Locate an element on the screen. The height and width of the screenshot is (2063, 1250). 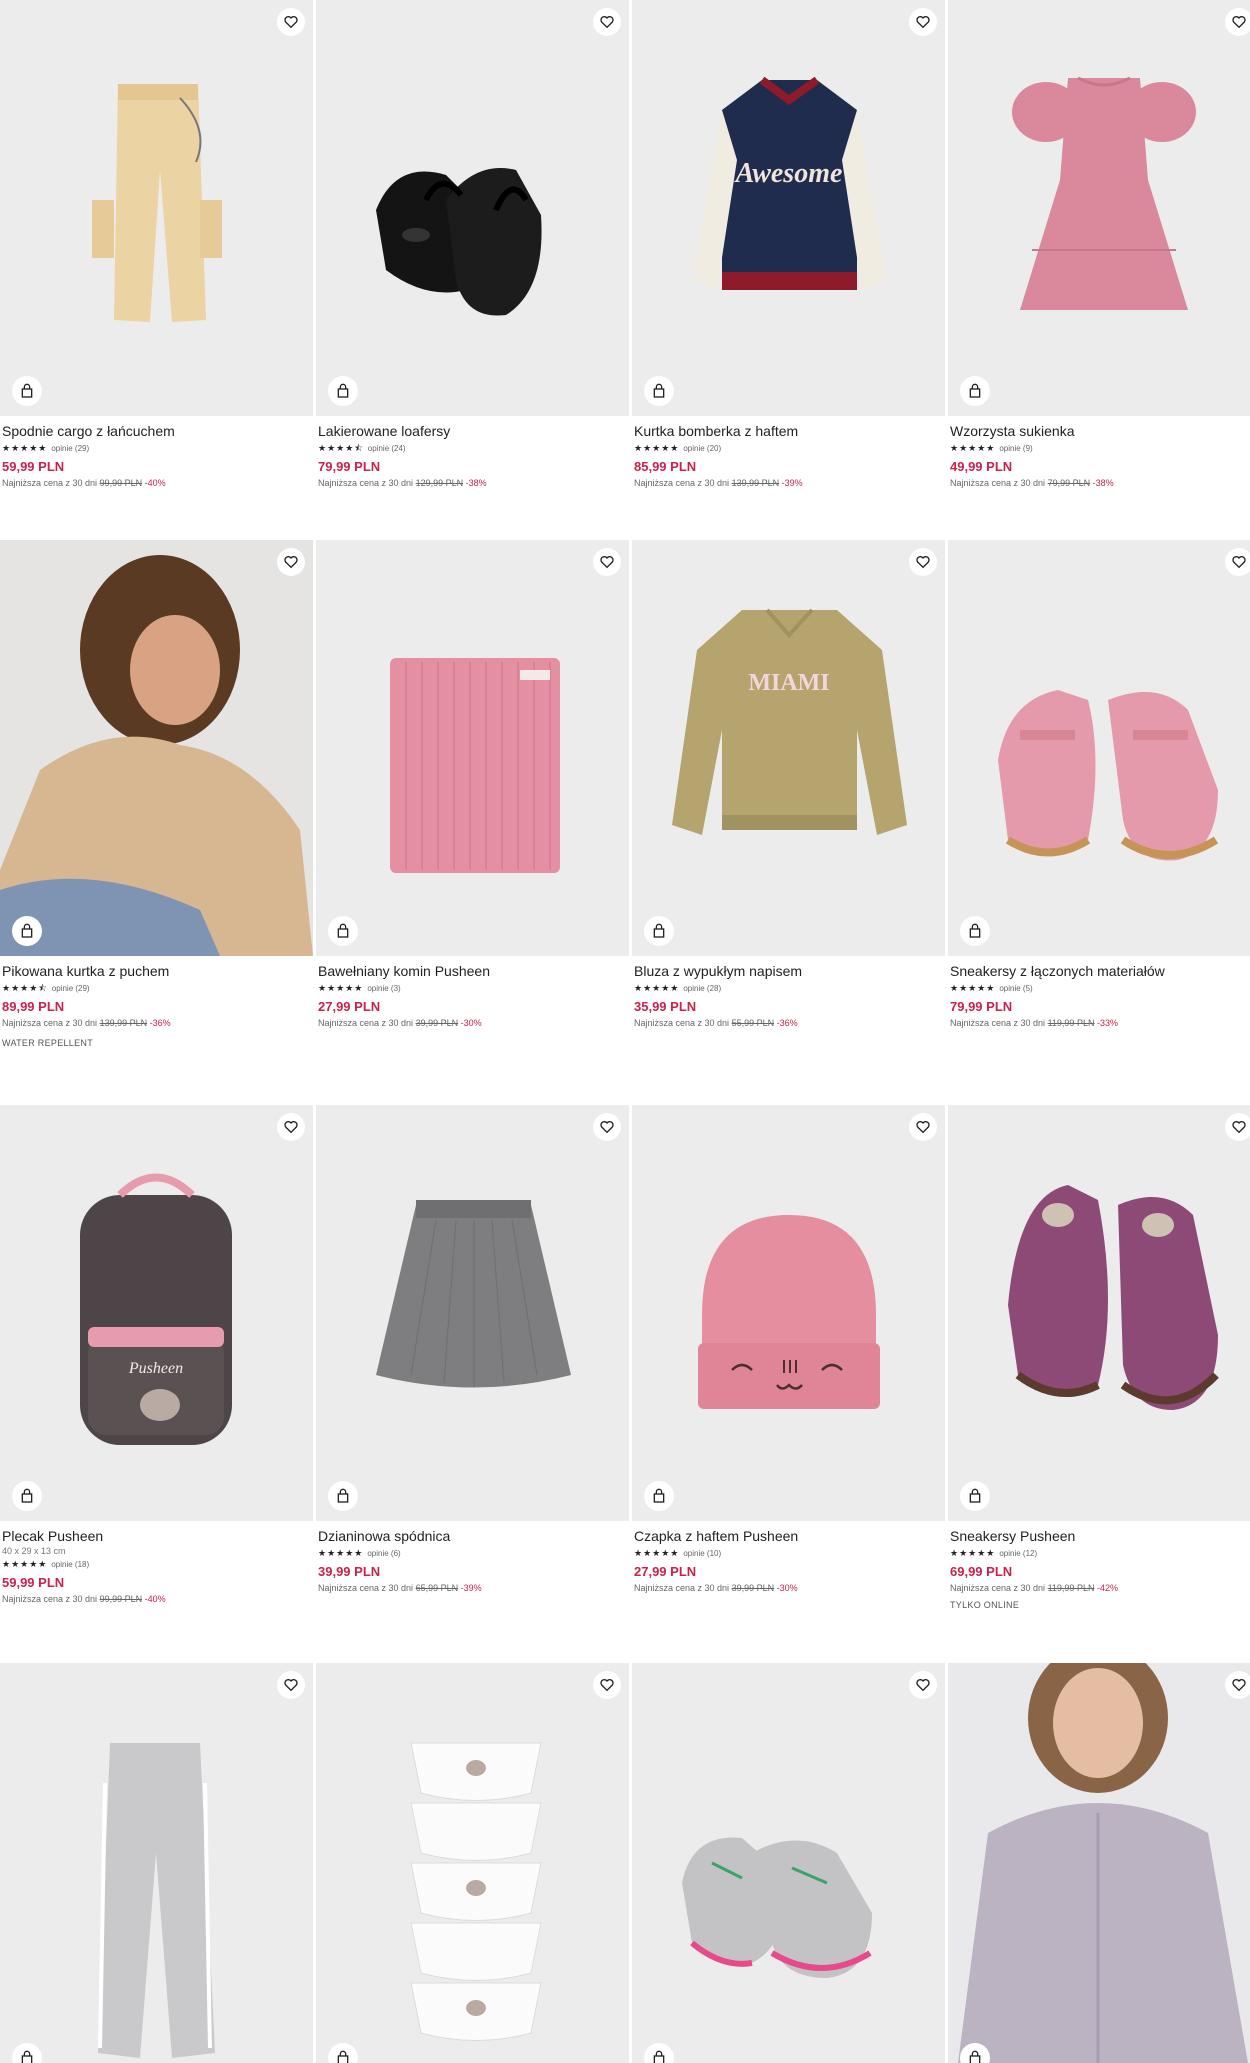
discount-badge: -39% is located at coordinates (471, 1588).